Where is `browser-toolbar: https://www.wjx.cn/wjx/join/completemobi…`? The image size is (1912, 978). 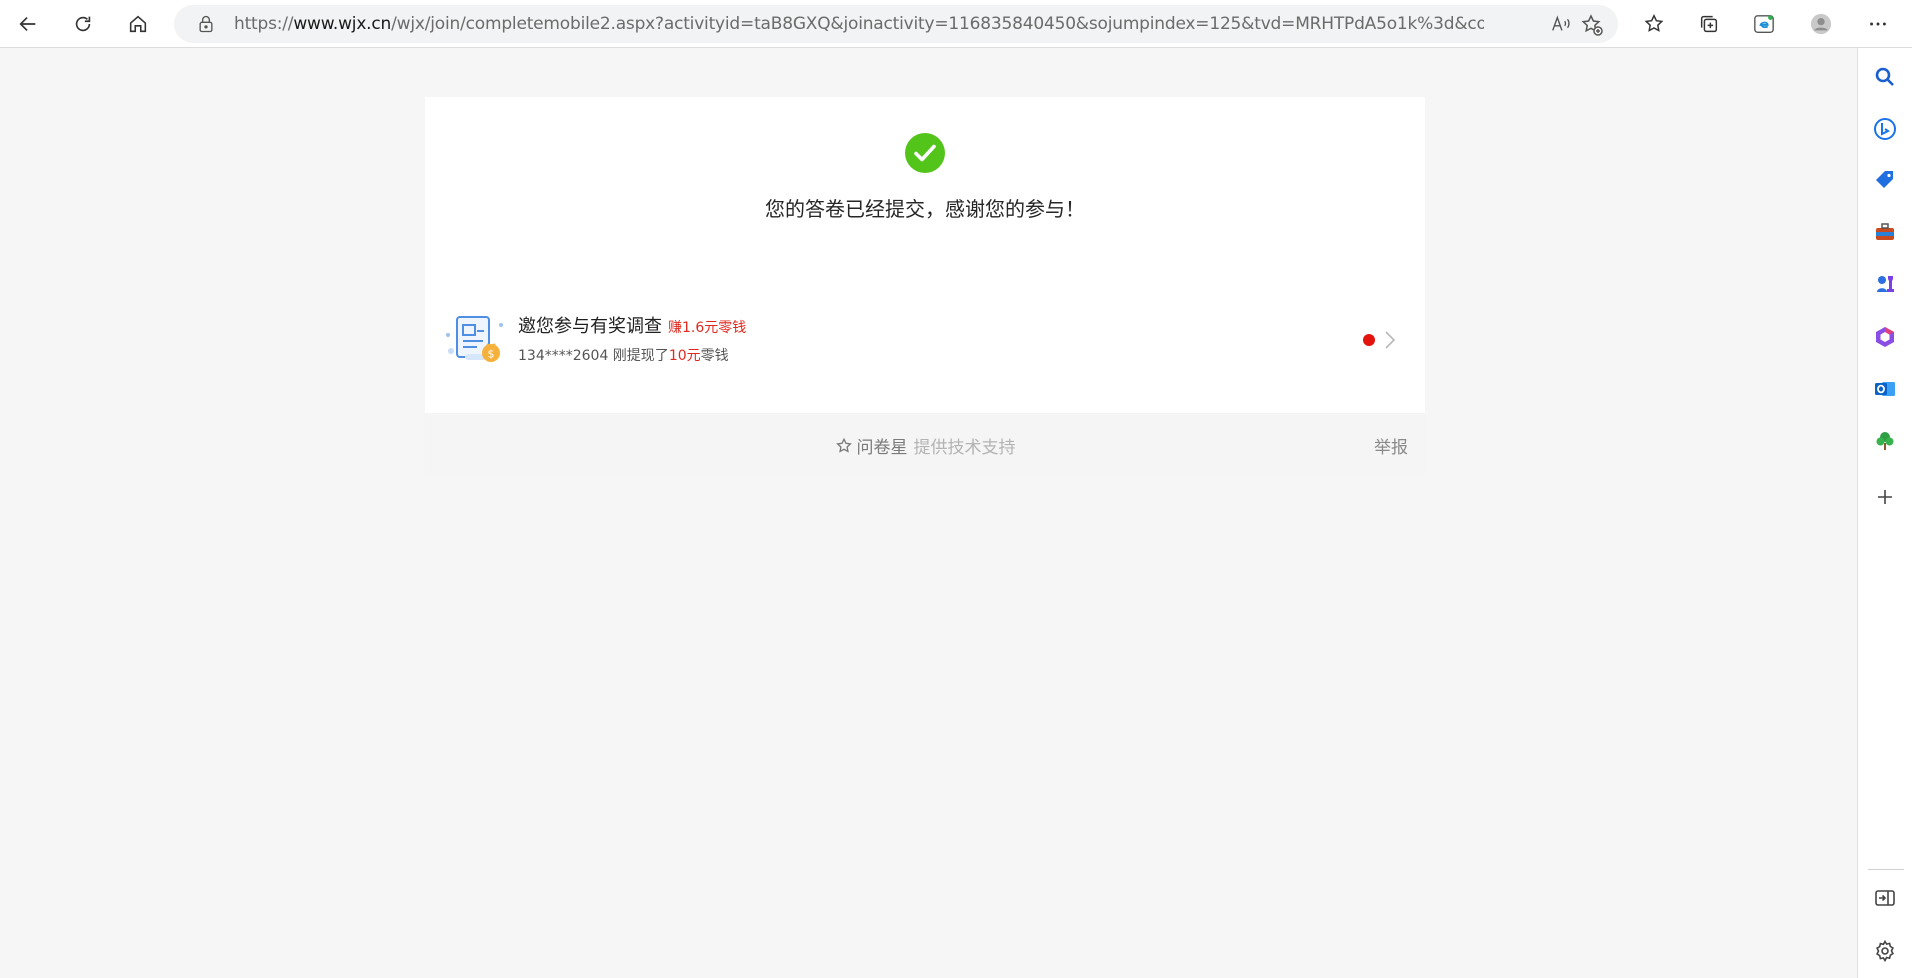
browser-toolbar: https://www.wjx.cn/wjx/join/completemobi… is located at coordinates (956, 24).